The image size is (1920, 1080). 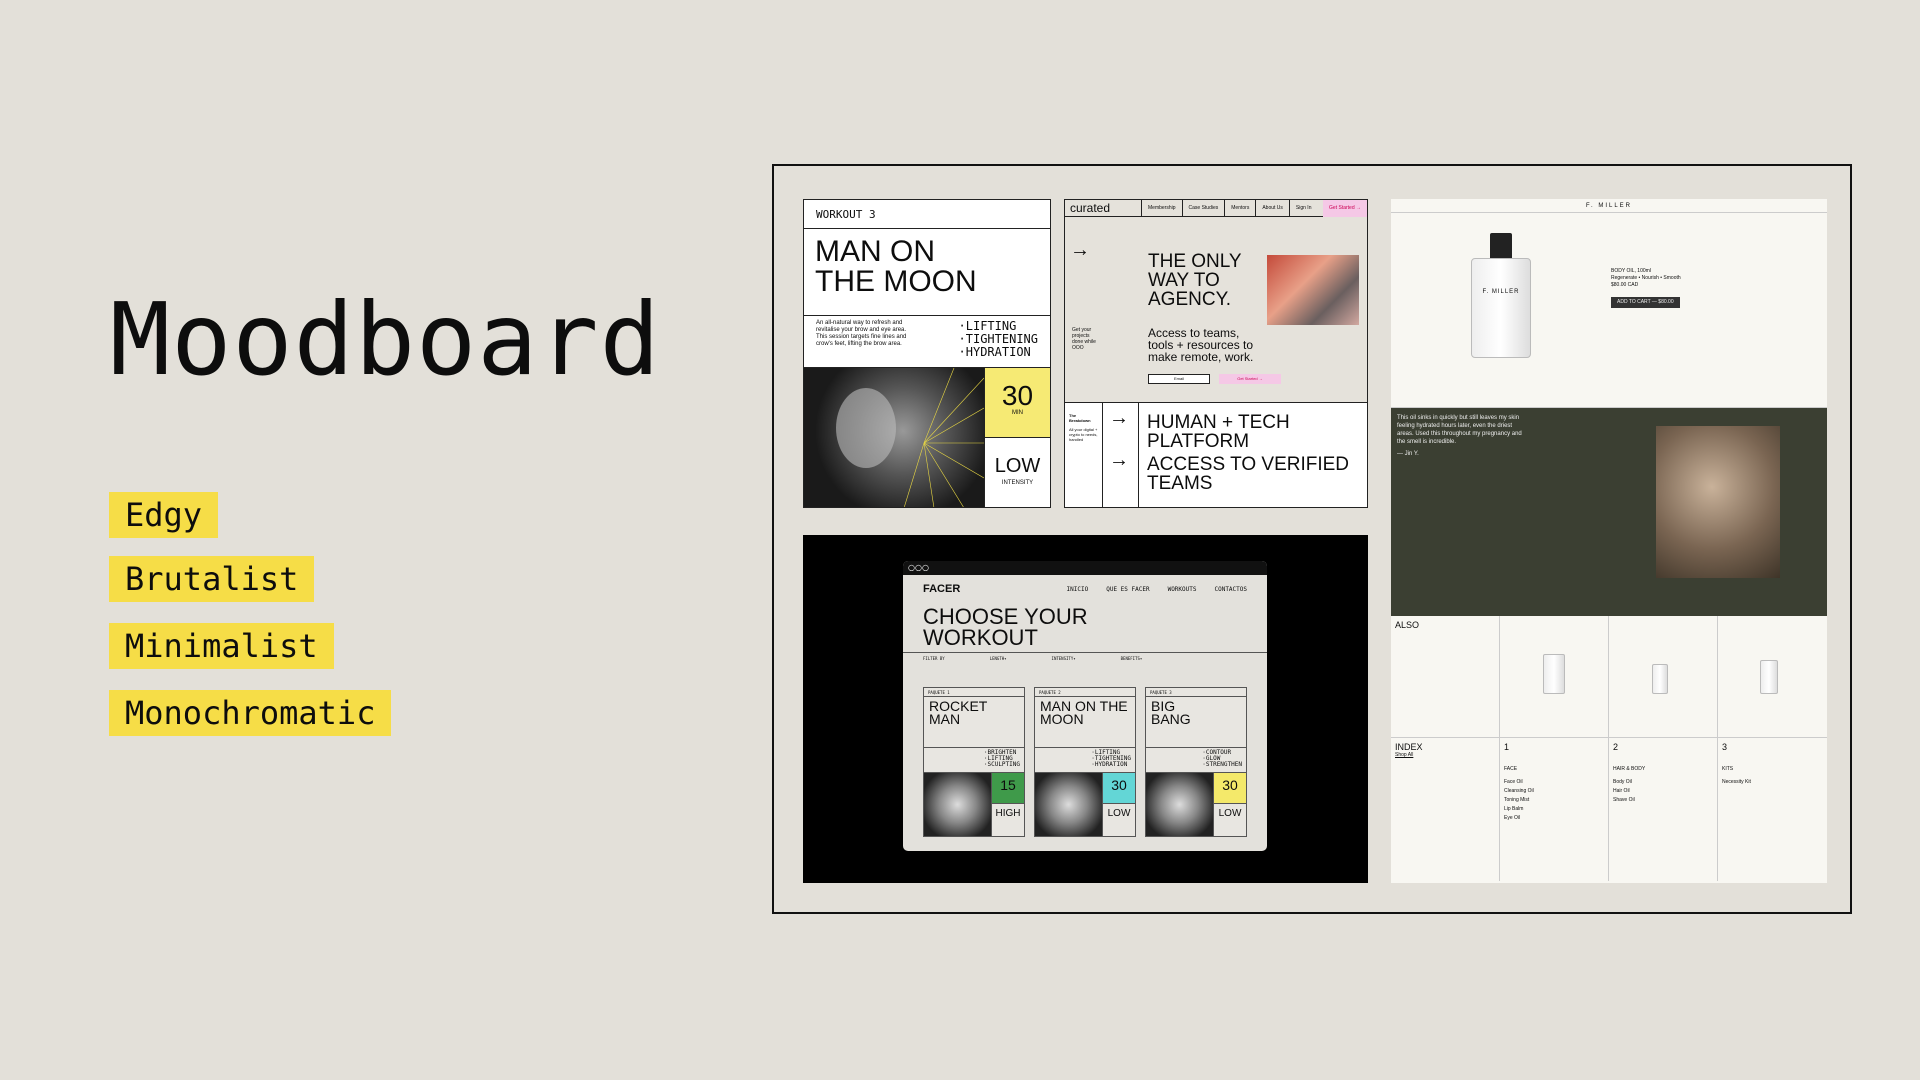 What do you see at coordinates (1725, 747) in the screenshot?
I see `index-num: 3` at bounding box center [1725, 747].